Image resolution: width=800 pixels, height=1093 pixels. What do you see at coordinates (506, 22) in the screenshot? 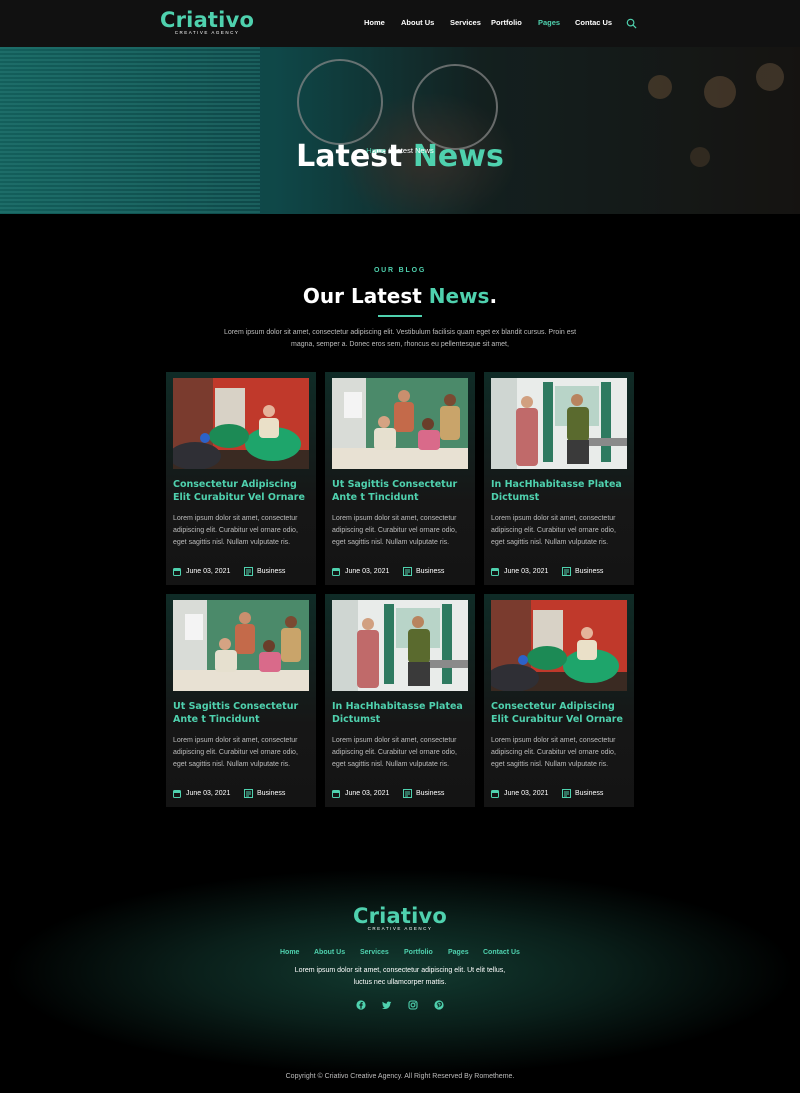
I see `nav-portfolio: Portfolio` at bounding box center [506, 22].